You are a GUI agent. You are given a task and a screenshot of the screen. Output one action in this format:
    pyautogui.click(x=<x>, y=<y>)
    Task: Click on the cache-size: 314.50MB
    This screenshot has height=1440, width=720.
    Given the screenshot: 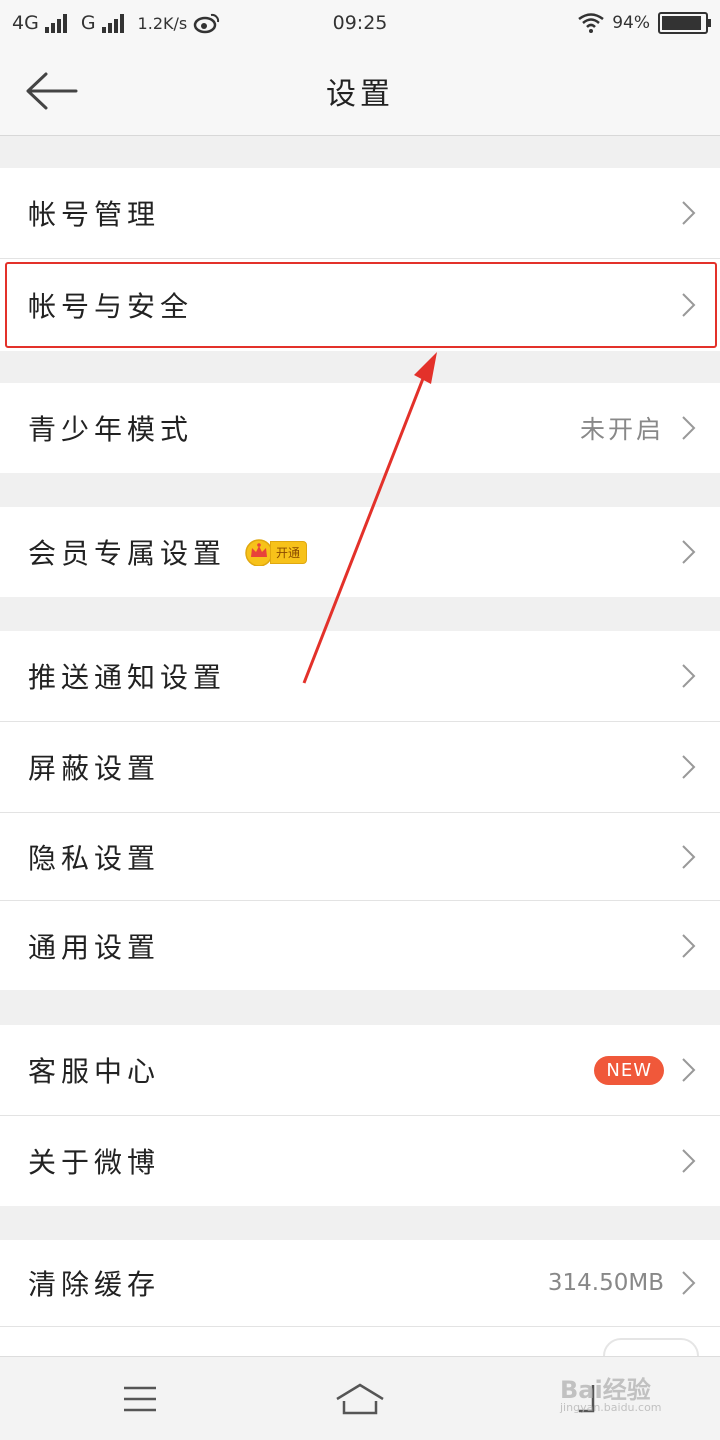 What is the action you would take?
    pyautogui.click(x=605, y=1283)
    